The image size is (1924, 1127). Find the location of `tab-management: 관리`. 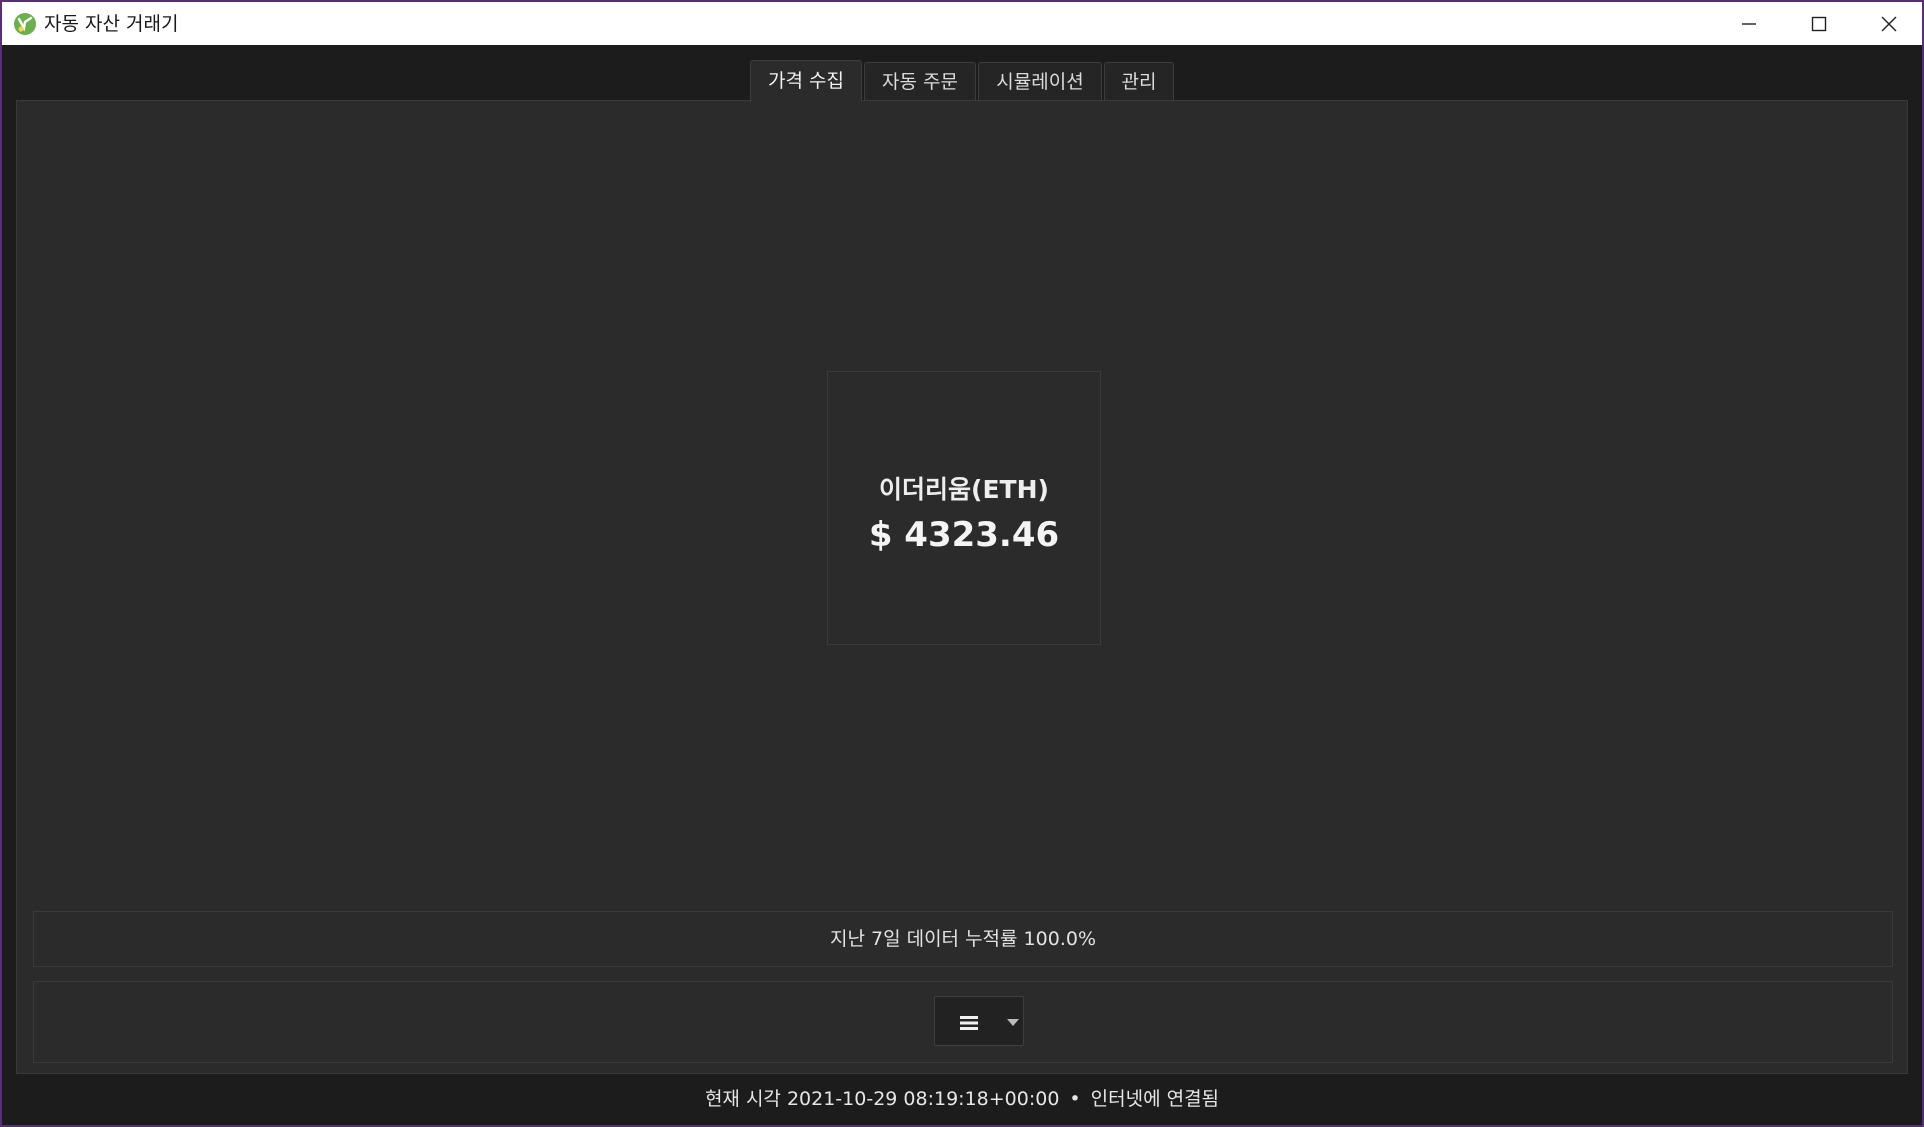

tab-management: 관리 is located at coordinates (1139, 81).